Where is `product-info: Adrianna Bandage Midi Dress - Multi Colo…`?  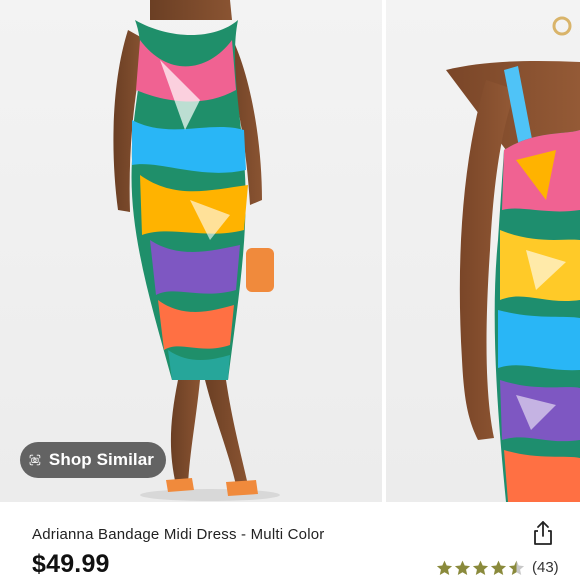 product-info: Adrianna Bandage Midi Dress - Multi Colo… is located at coordinates (290, 541).